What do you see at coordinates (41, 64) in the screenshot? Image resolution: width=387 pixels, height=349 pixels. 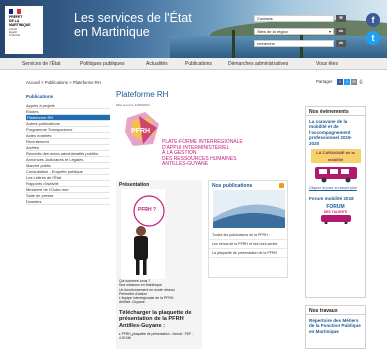 I see `nav-item-services: Services de l'État` at bounding box center [41, 64].